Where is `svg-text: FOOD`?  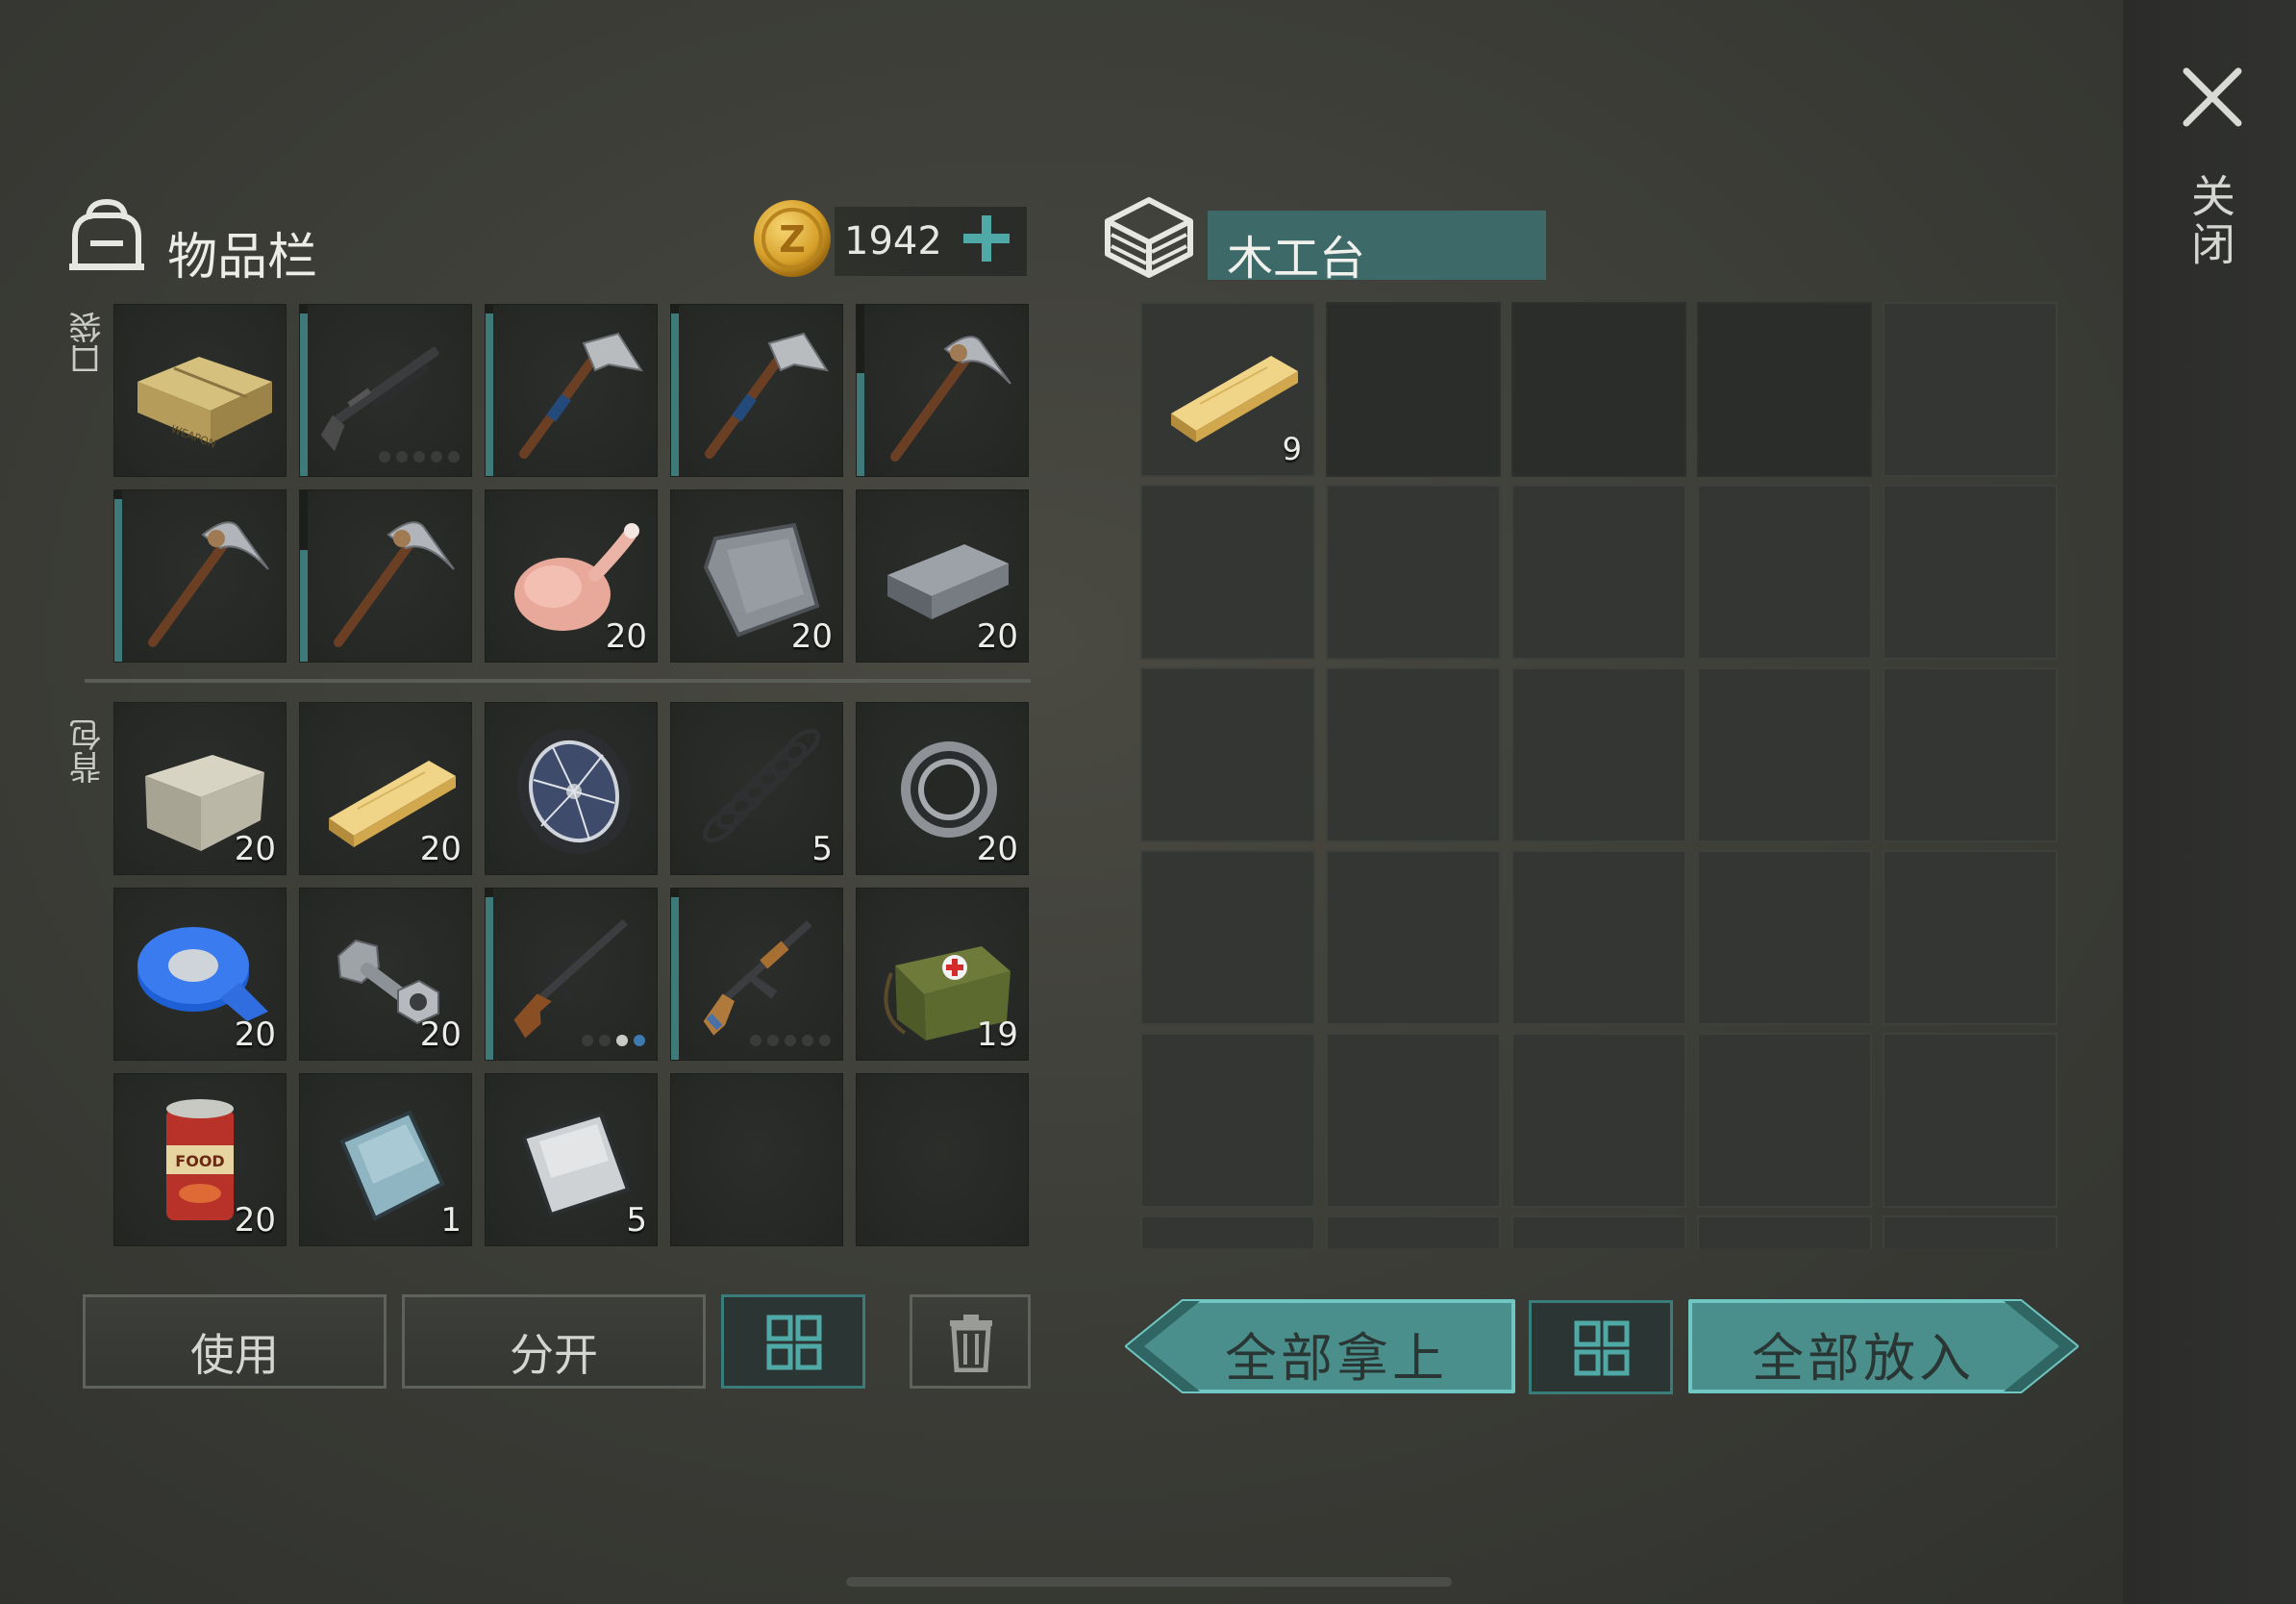 svg-text: FOOD is located at coordinates (199, 1161).